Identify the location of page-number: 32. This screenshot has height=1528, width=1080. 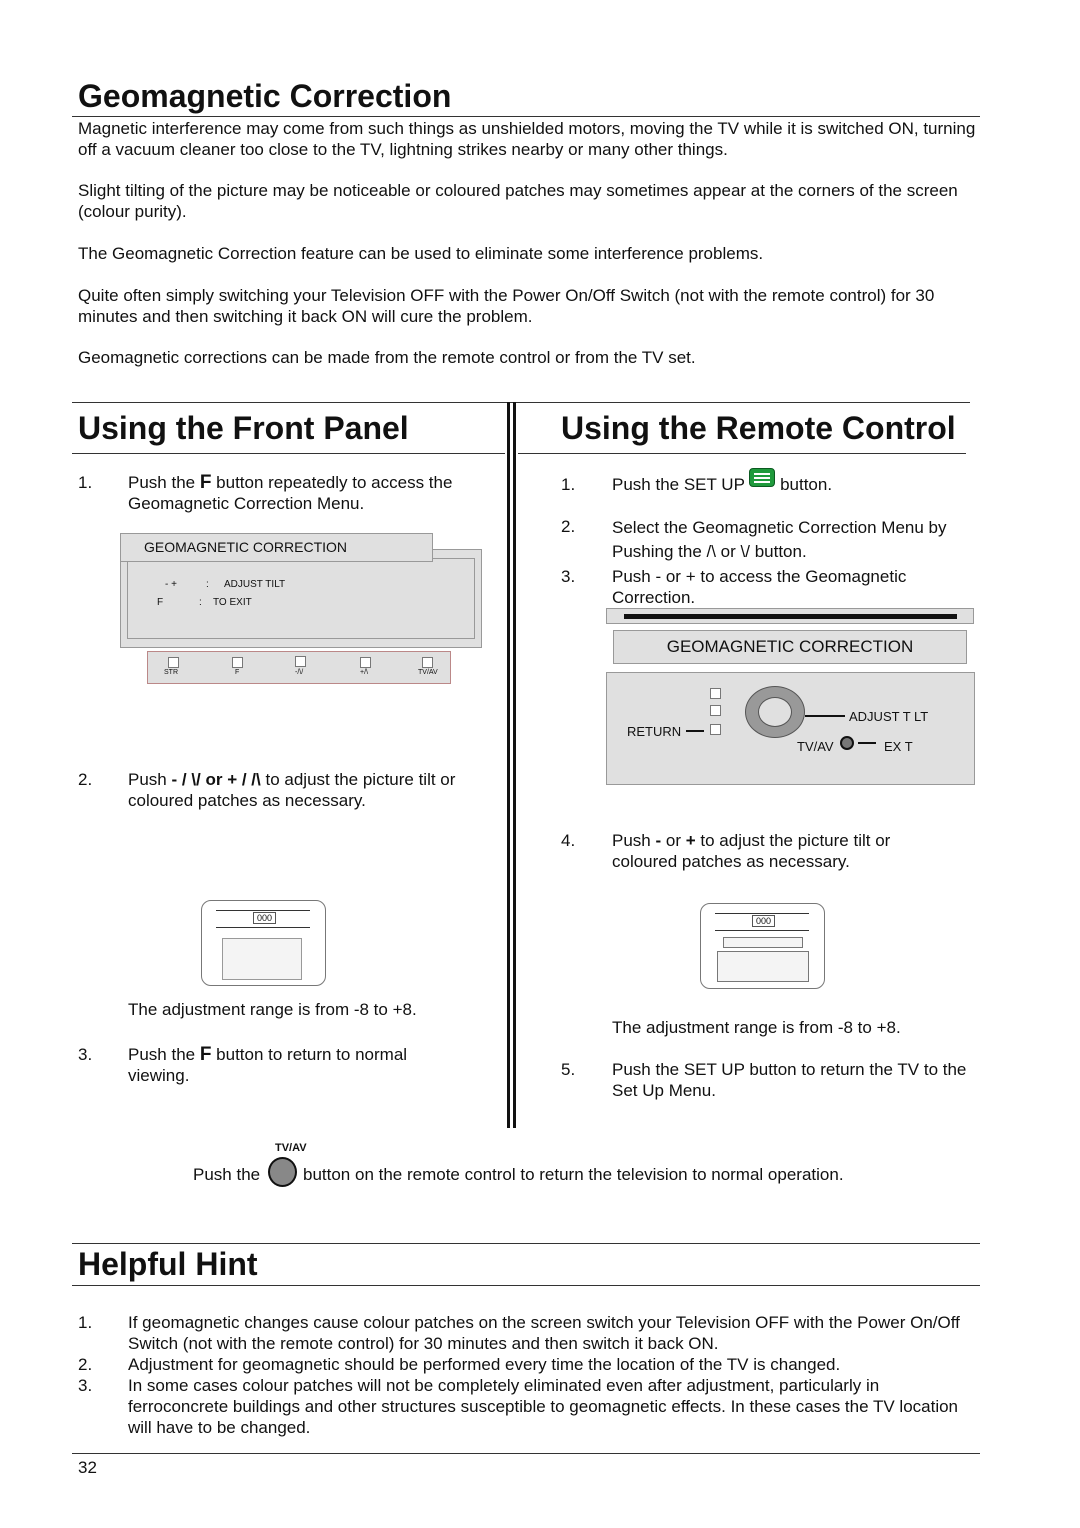
(87, 1467).